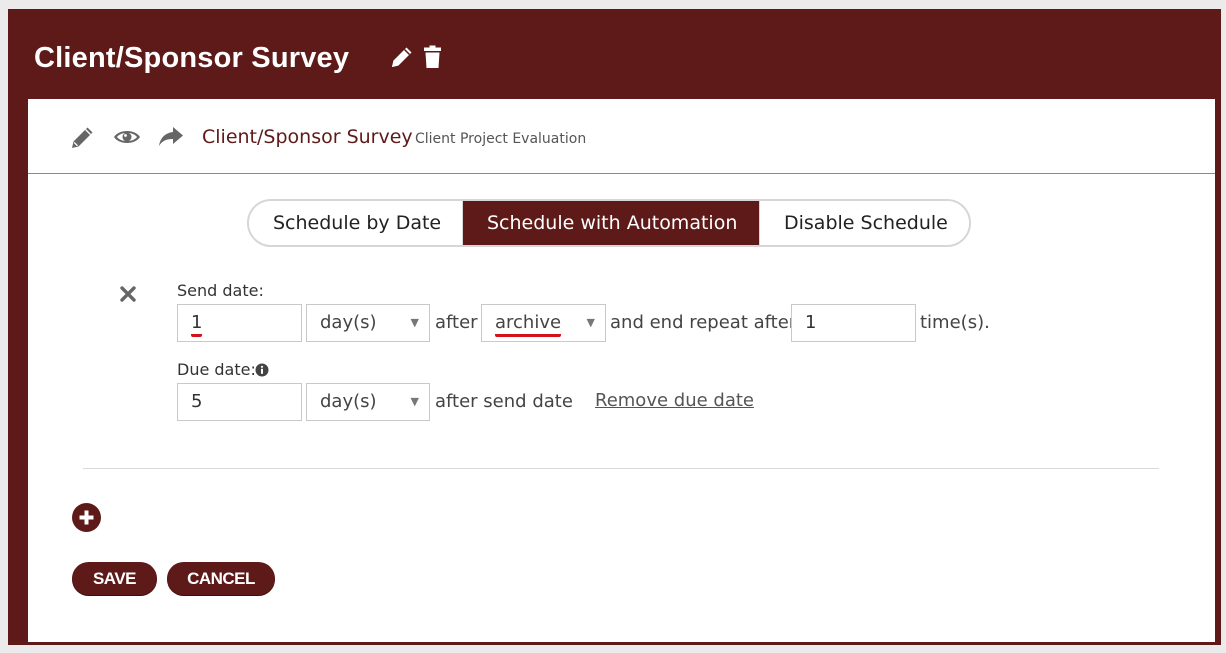 This screenshot has width=1226, height=653. Describe the element at coordinates (703, 322) in the screenshot. I see `repeat-text: and end repeat after` at that location.